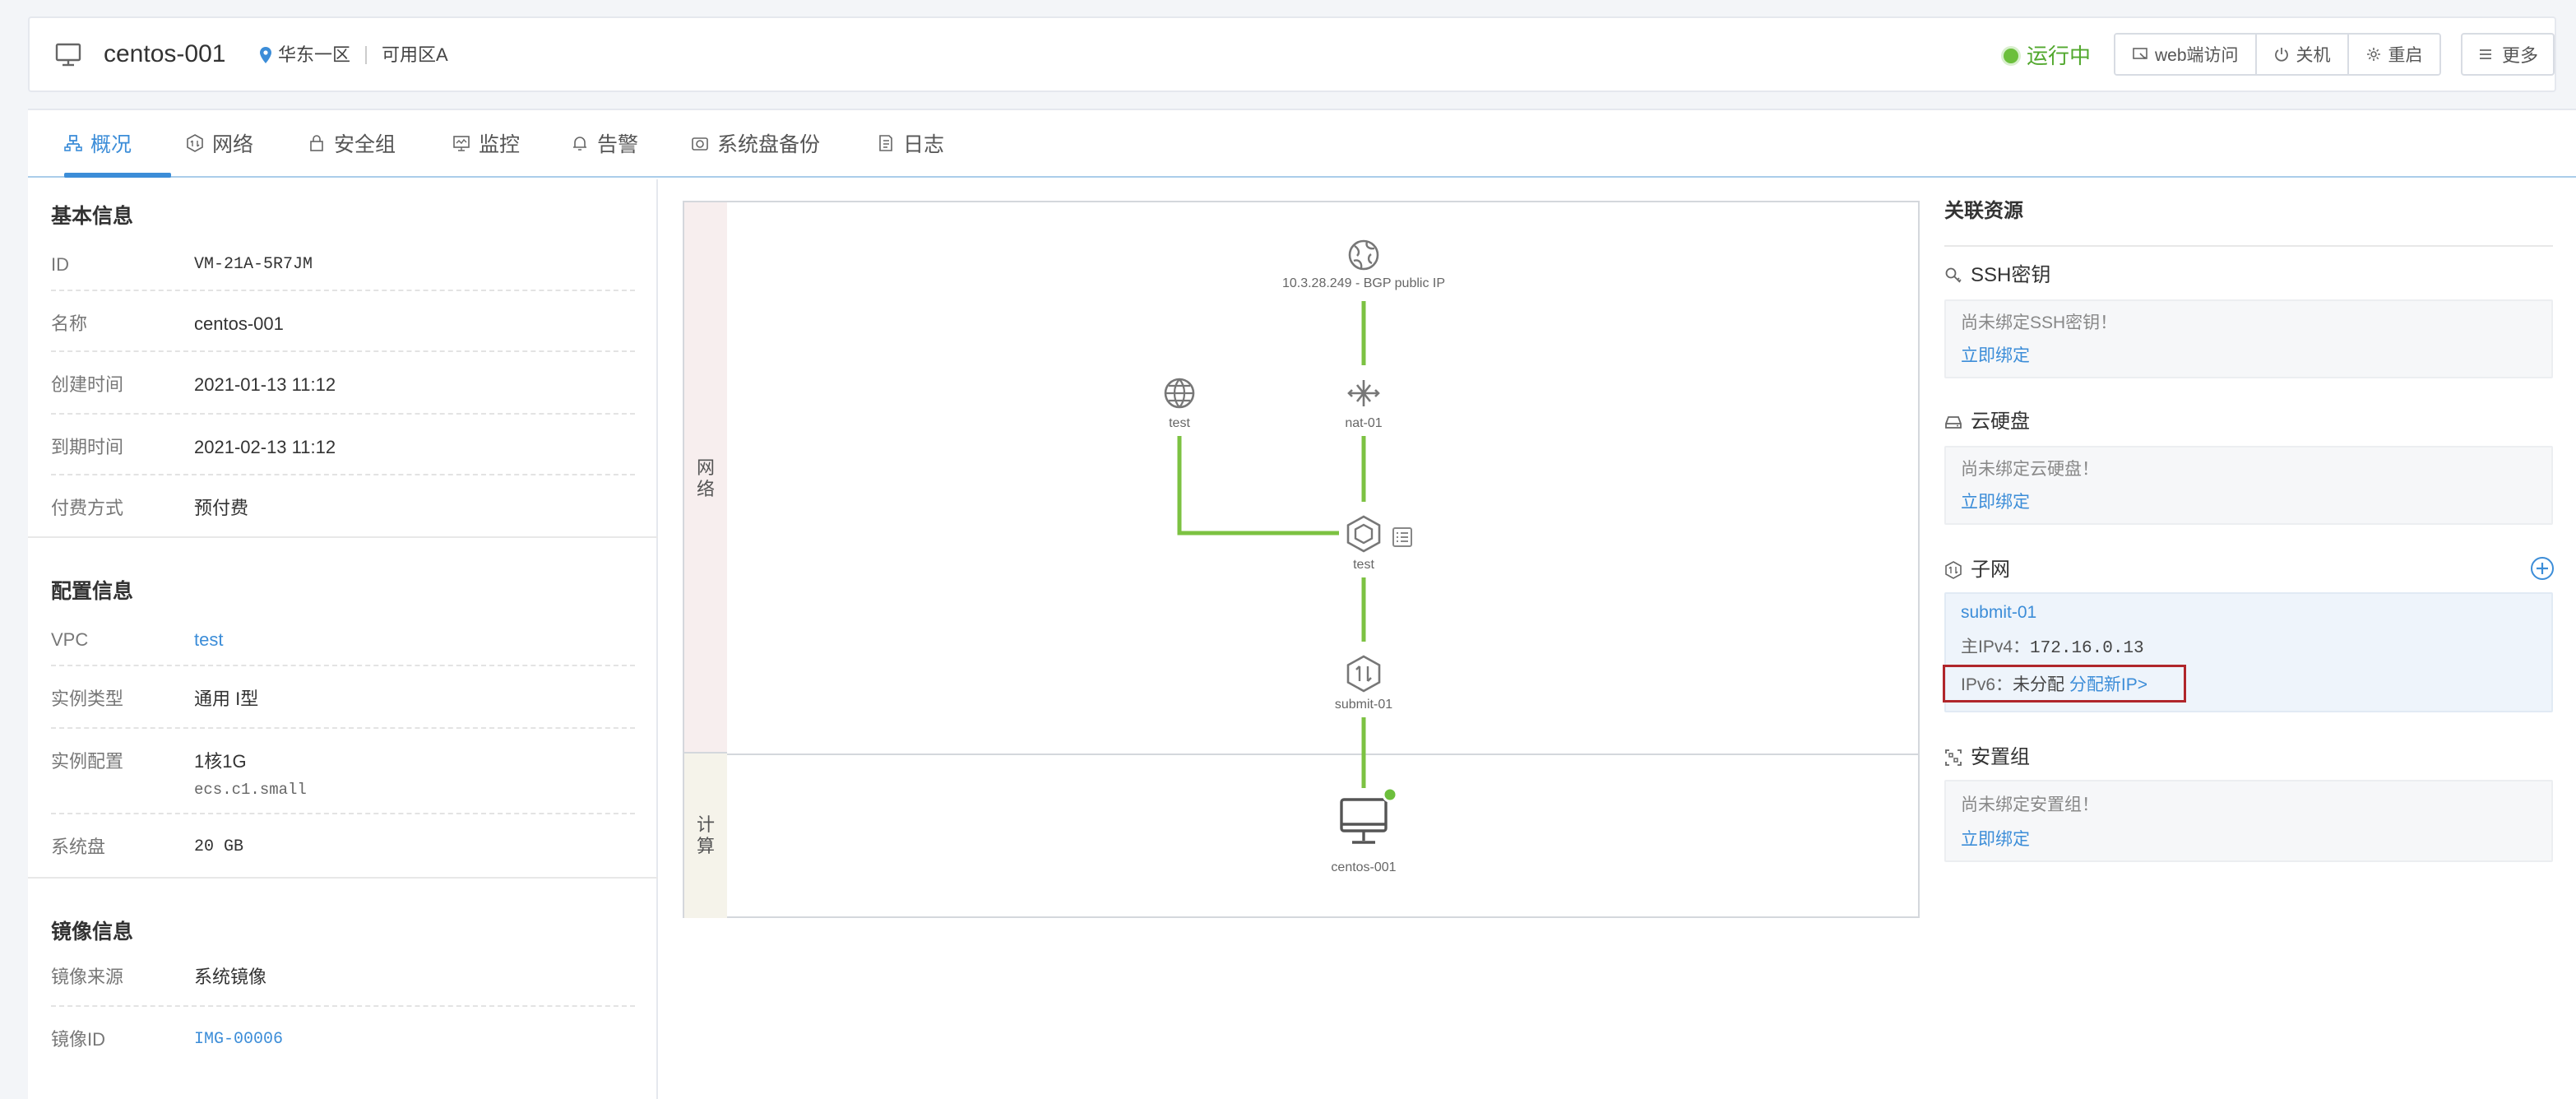 This screenshot has width=2576, height=1099. Describe the element at coordinates (254, 264) in the screenshot. I see `instance-id: VM-21A-5R7JM` at that location.